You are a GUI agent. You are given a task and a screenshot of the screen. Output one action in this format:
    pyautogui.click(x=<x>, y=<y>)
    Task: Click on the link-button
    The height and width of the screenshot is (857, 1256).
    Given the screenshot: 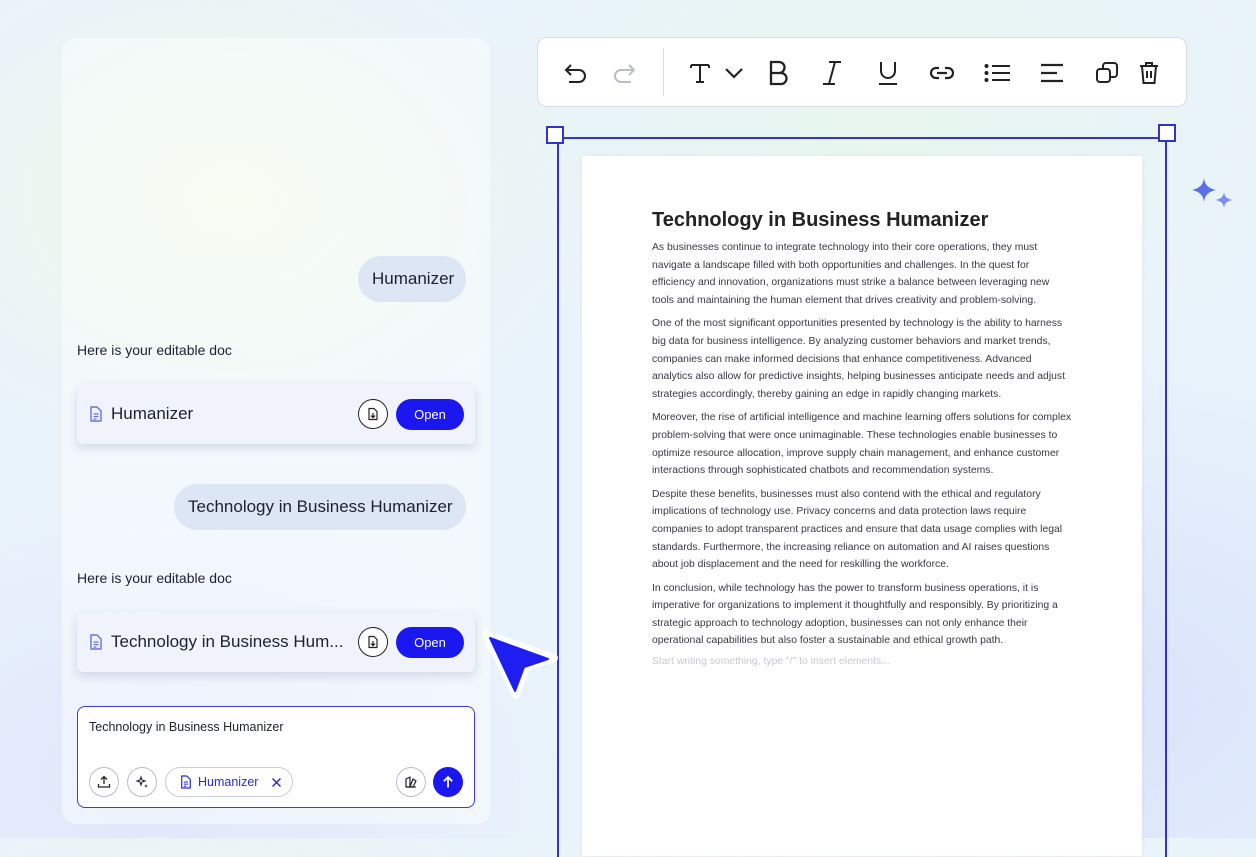 What is the action you would take?
    pyautogui.click(x=942, y=73)
    